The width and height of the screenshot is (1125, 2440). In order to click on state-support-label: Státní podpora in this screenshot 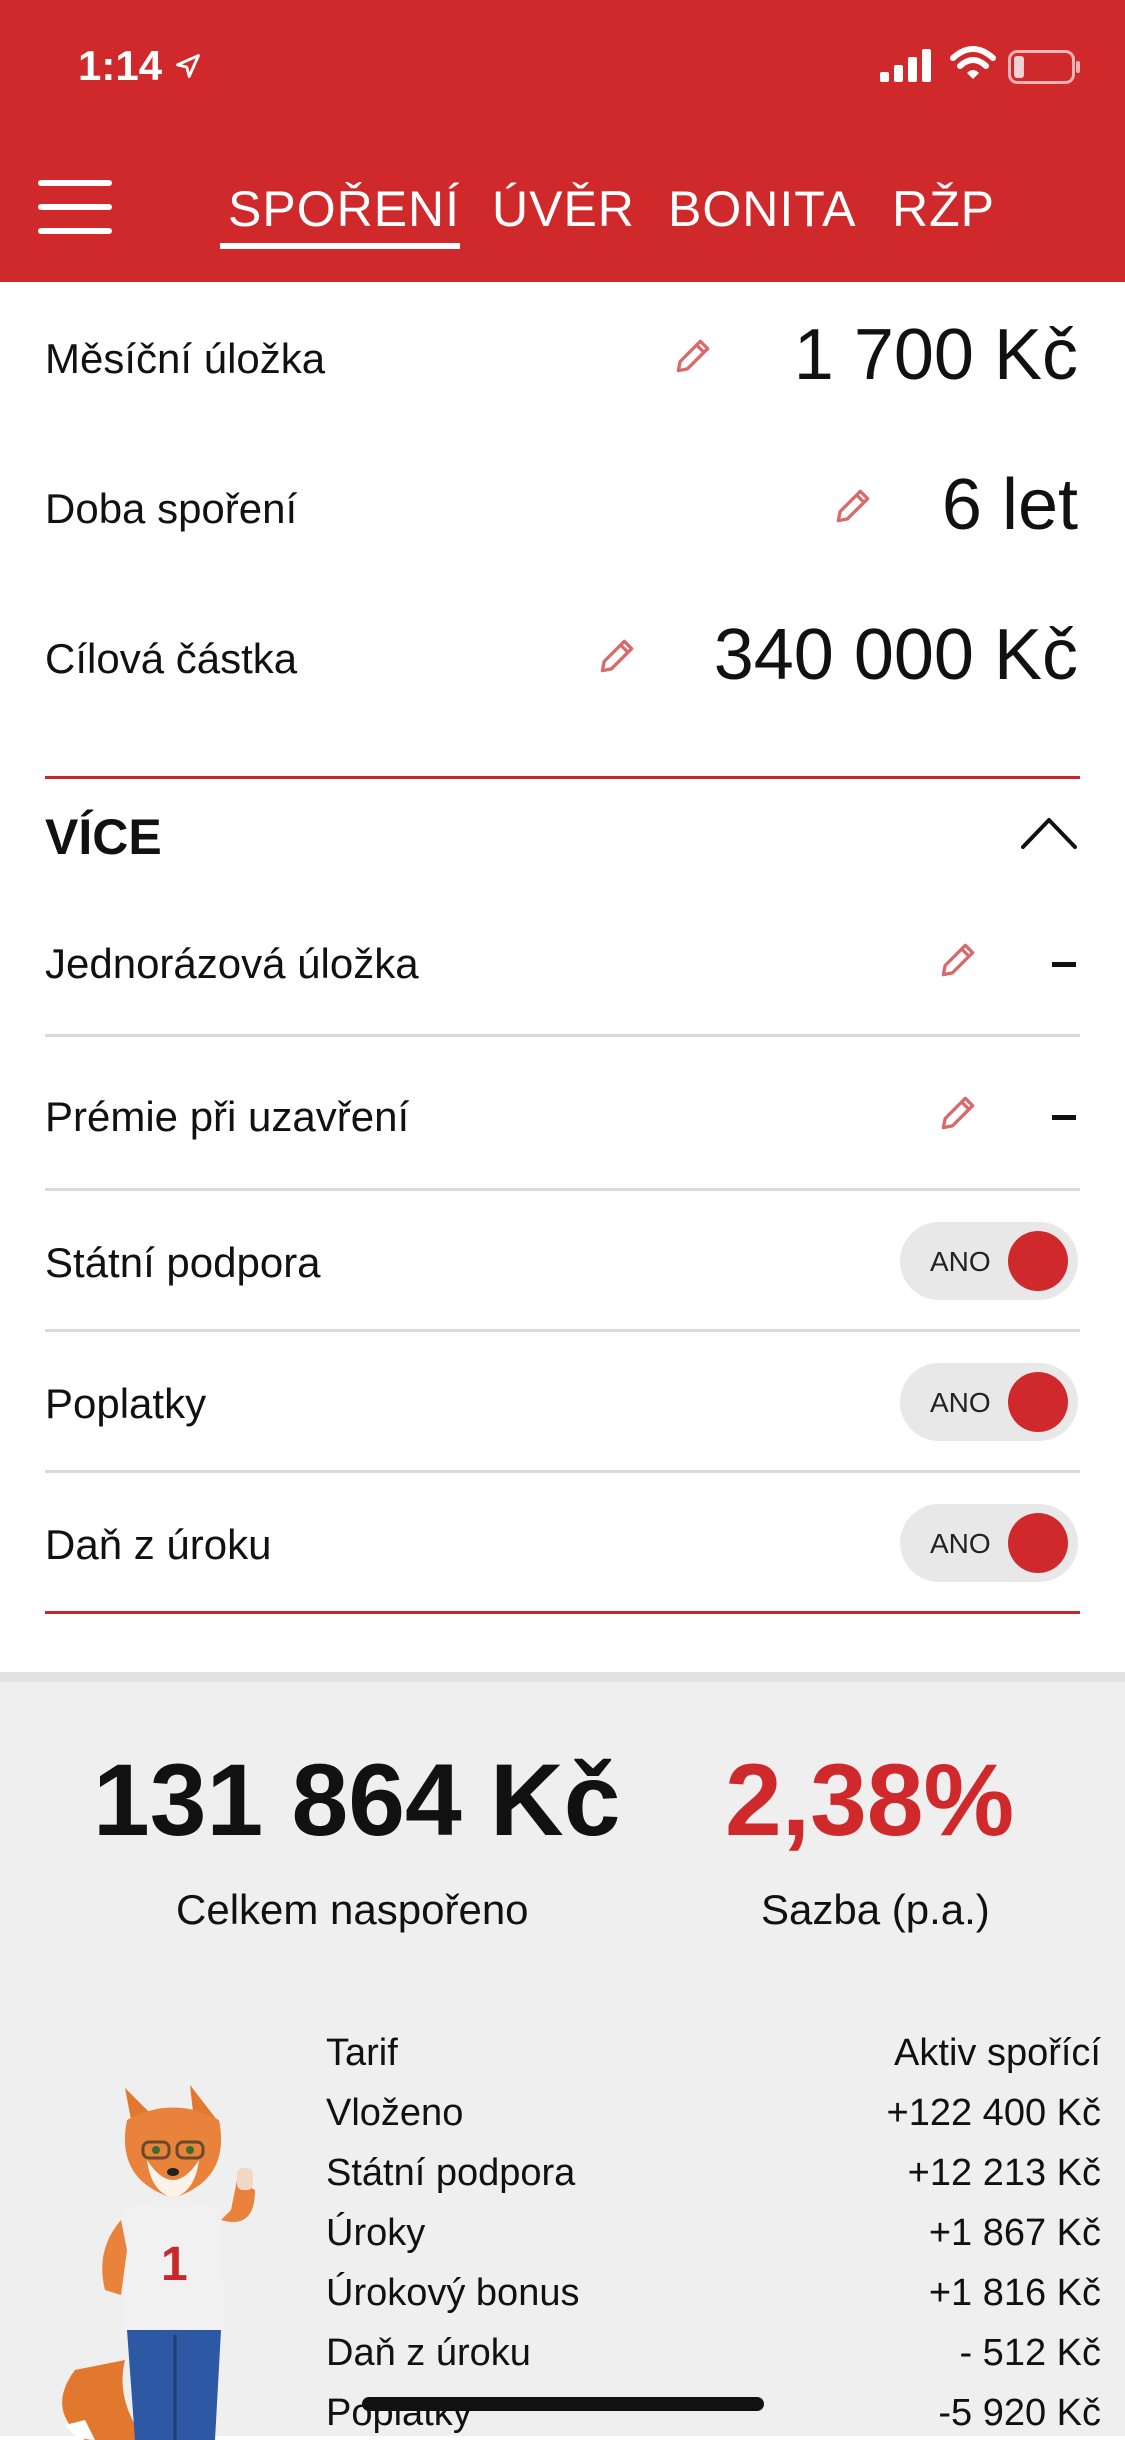, I will do `click(183, 1262)`.